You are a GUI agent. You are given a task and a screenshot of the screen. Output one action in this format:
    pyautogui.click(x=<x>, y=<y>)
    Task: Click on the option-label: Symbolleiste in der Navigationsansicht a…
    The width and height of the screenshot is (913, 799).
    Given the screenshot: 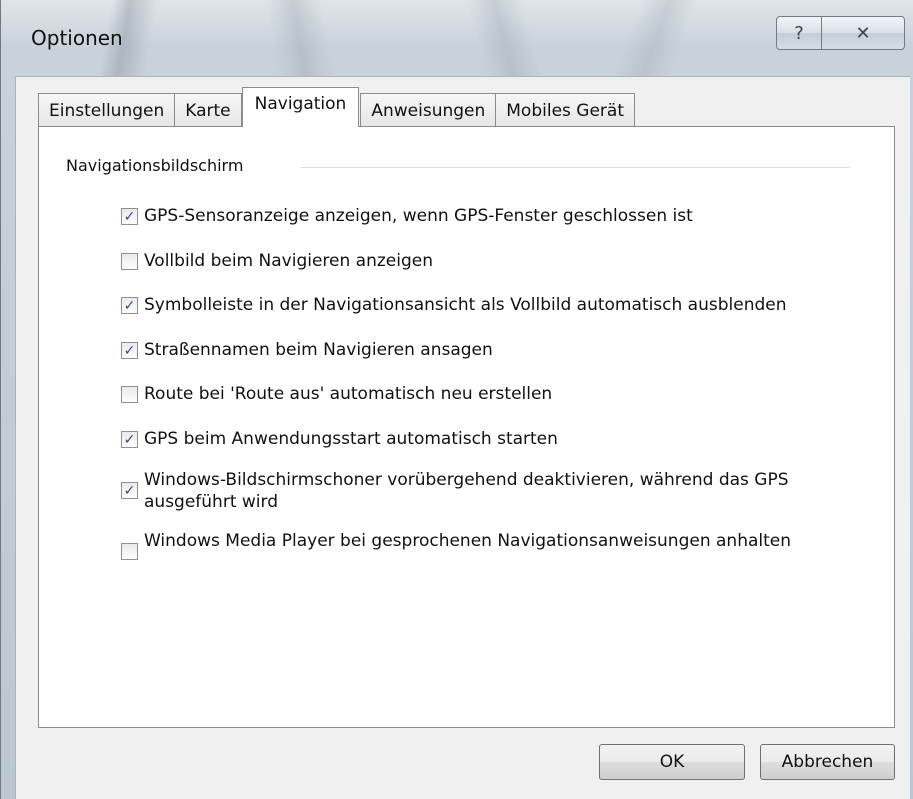 What is the action you would take?
    pyautogui.click(x=465, y=305)
    